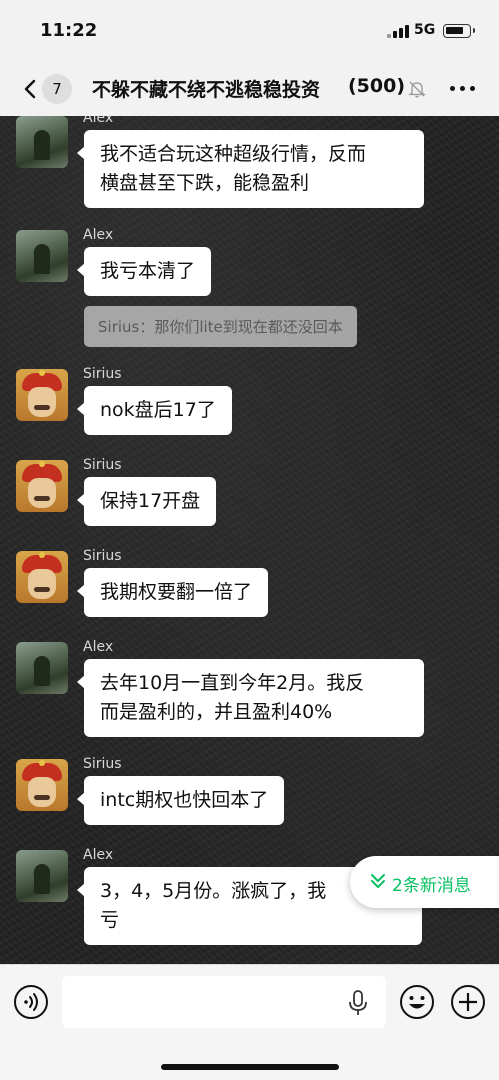 The image size is (499, 1080). Describe the element at coordinates (176, 592) in the screenshot. I see `message-text: 我期权要翻一倍了` at that location.